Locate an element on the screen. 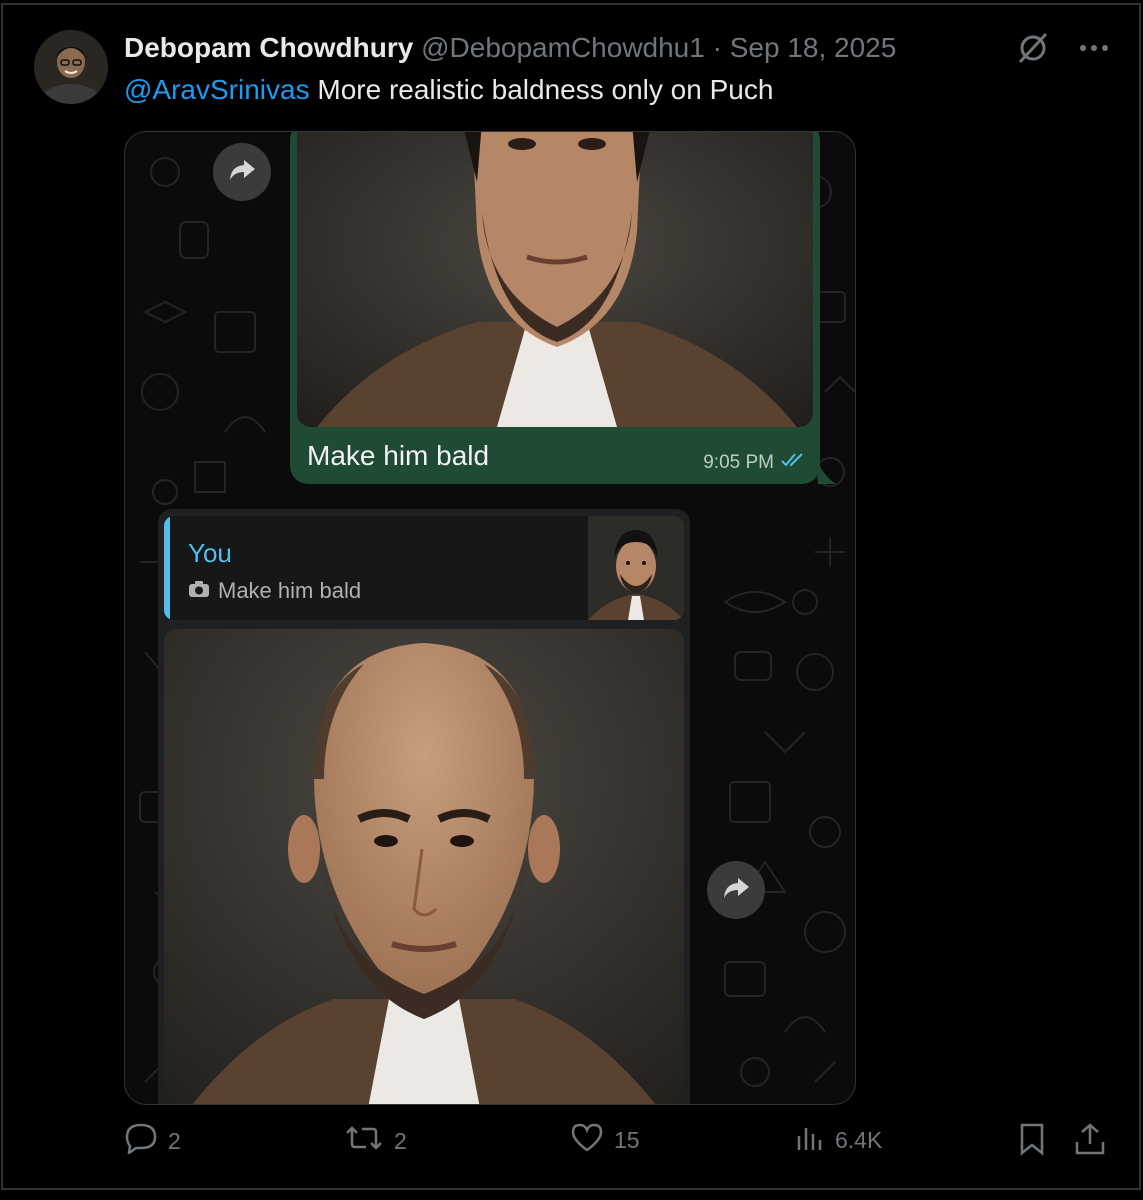 The image size is (1143, 1200). reply-preview-text: Make him bald is located at coordinates (290, 590).